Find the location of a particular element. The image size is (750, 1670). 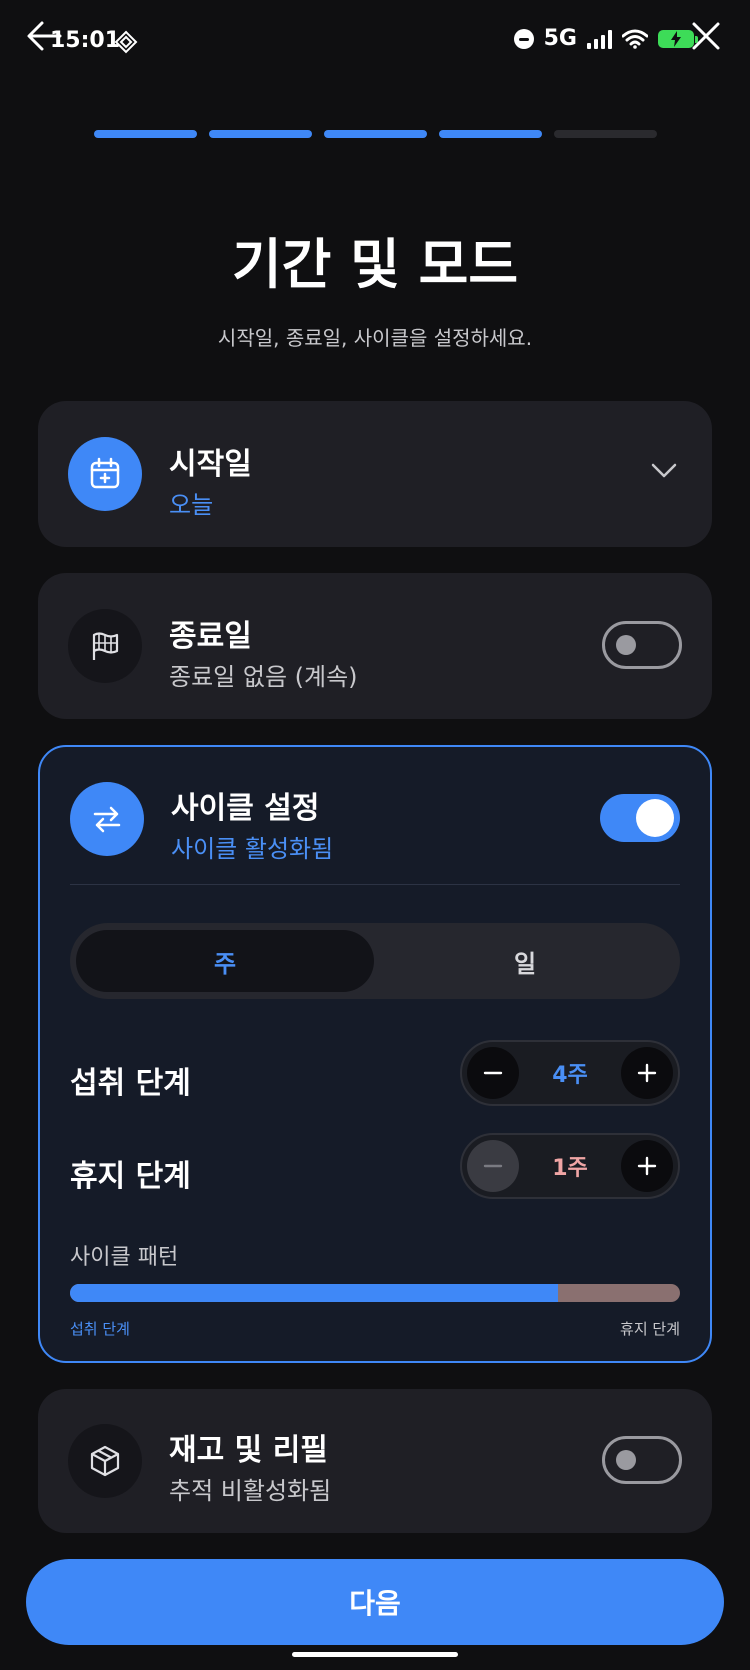

rest-stepper: 1주 is located at coordinates (570, 1166).